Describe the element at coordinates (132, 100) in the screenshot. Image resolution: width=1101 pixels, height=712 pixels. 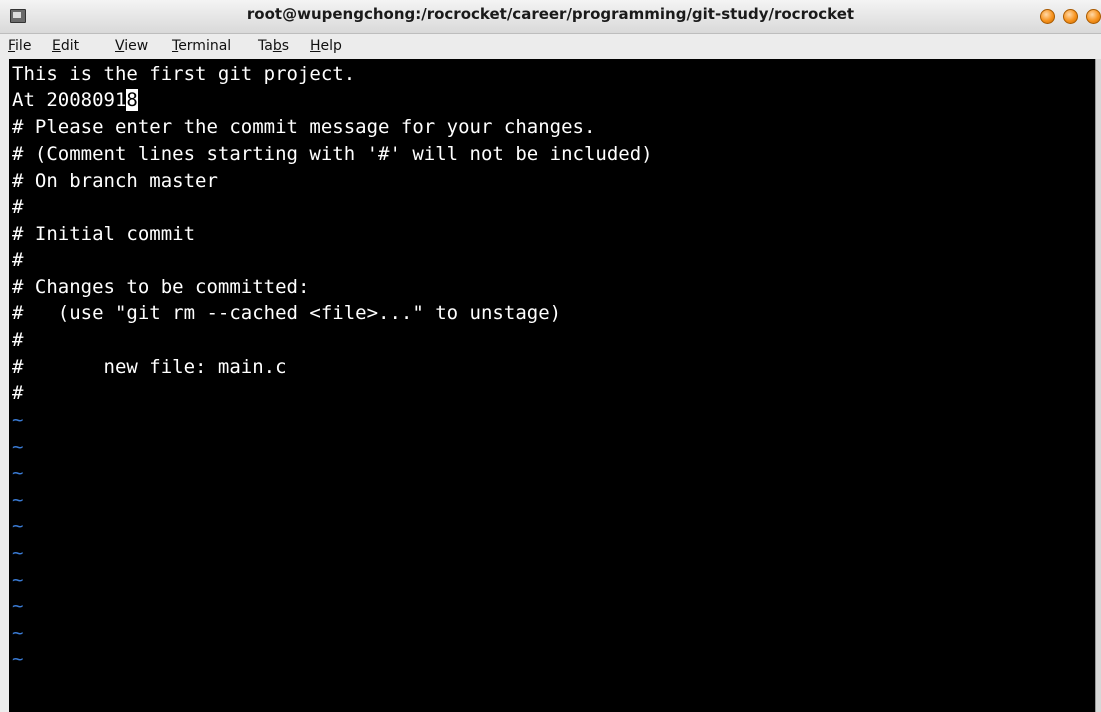
I see `text-cursor: 8` at that location.